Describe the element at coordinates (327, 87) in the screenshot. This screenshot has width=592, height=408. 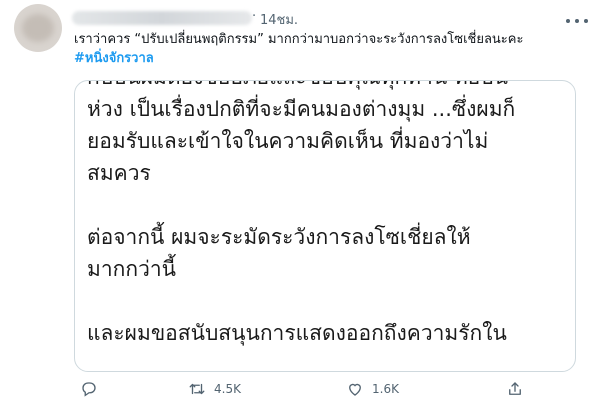
I see `image-text-line: กับบนผมตองขออภัยและขอบคุณทุกทาน ทอบน` at that location.